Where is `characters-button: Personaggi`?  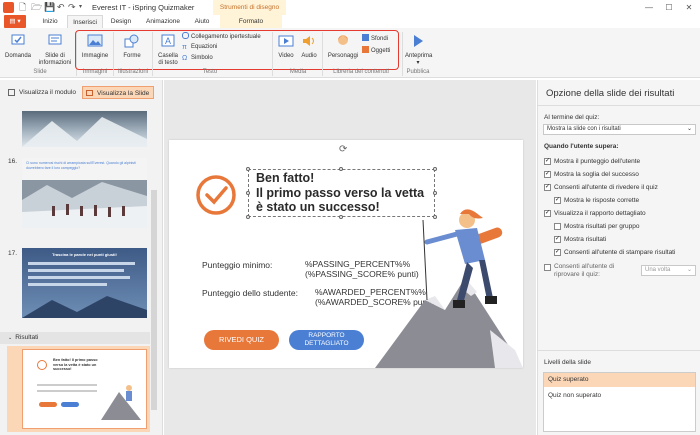
characters-button: Personaggi is located at coordinates (343, 47).